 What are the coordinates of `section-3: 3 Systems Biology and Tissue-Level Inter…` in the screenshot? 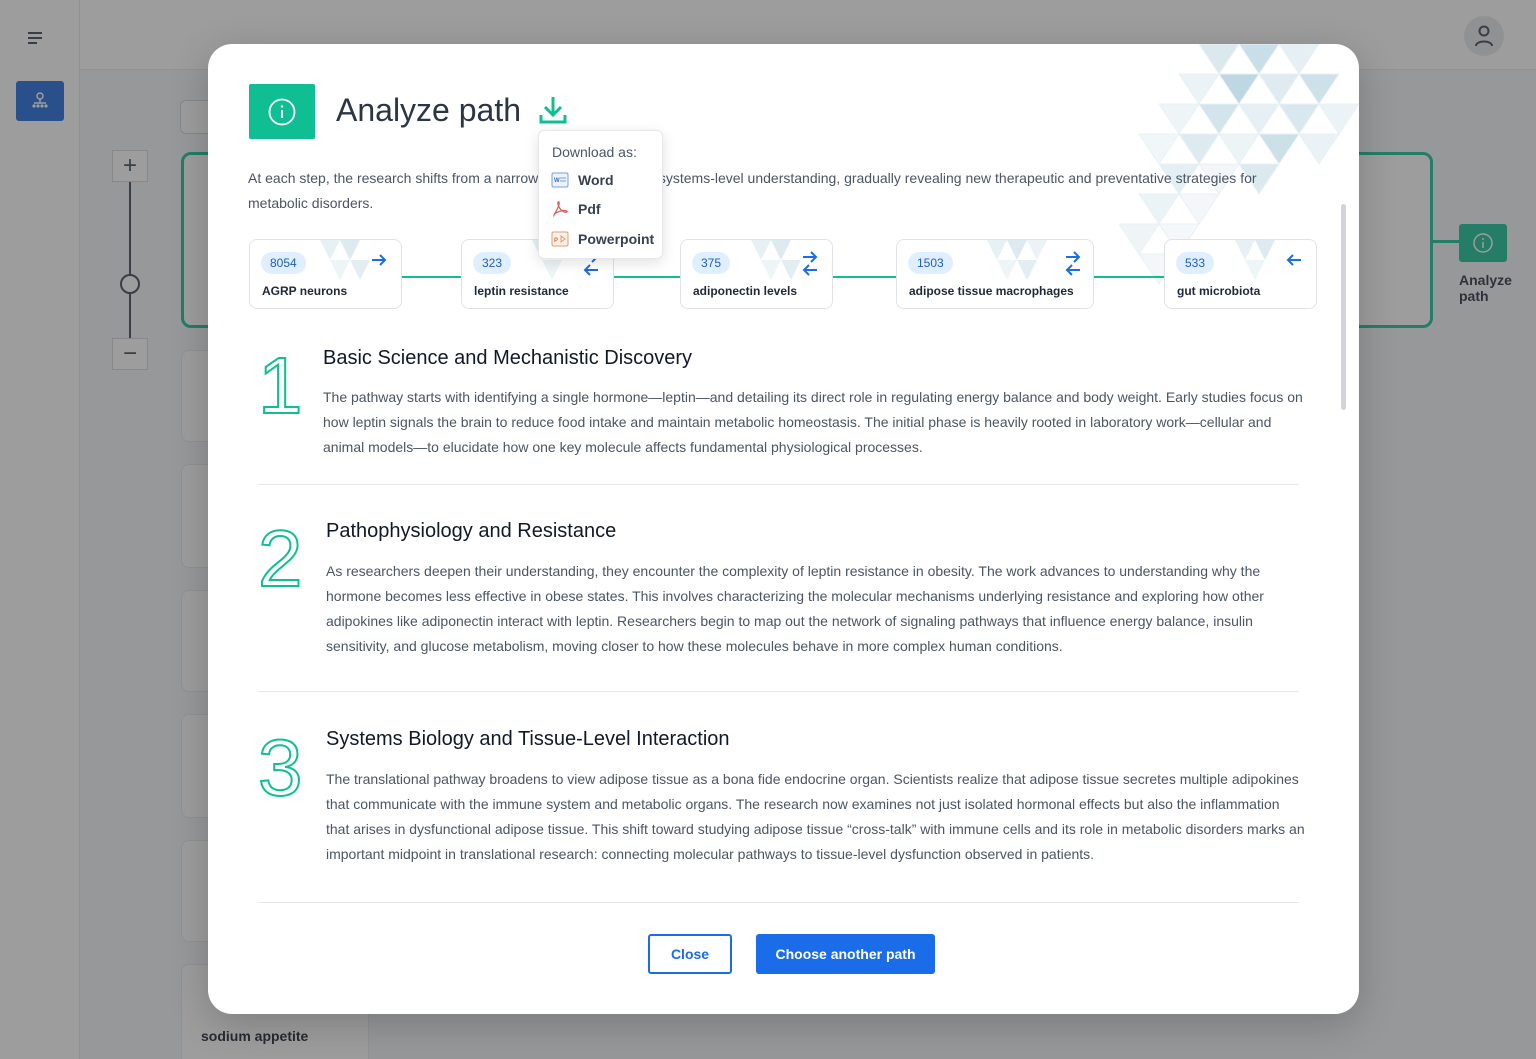 It's located at (781, 813).